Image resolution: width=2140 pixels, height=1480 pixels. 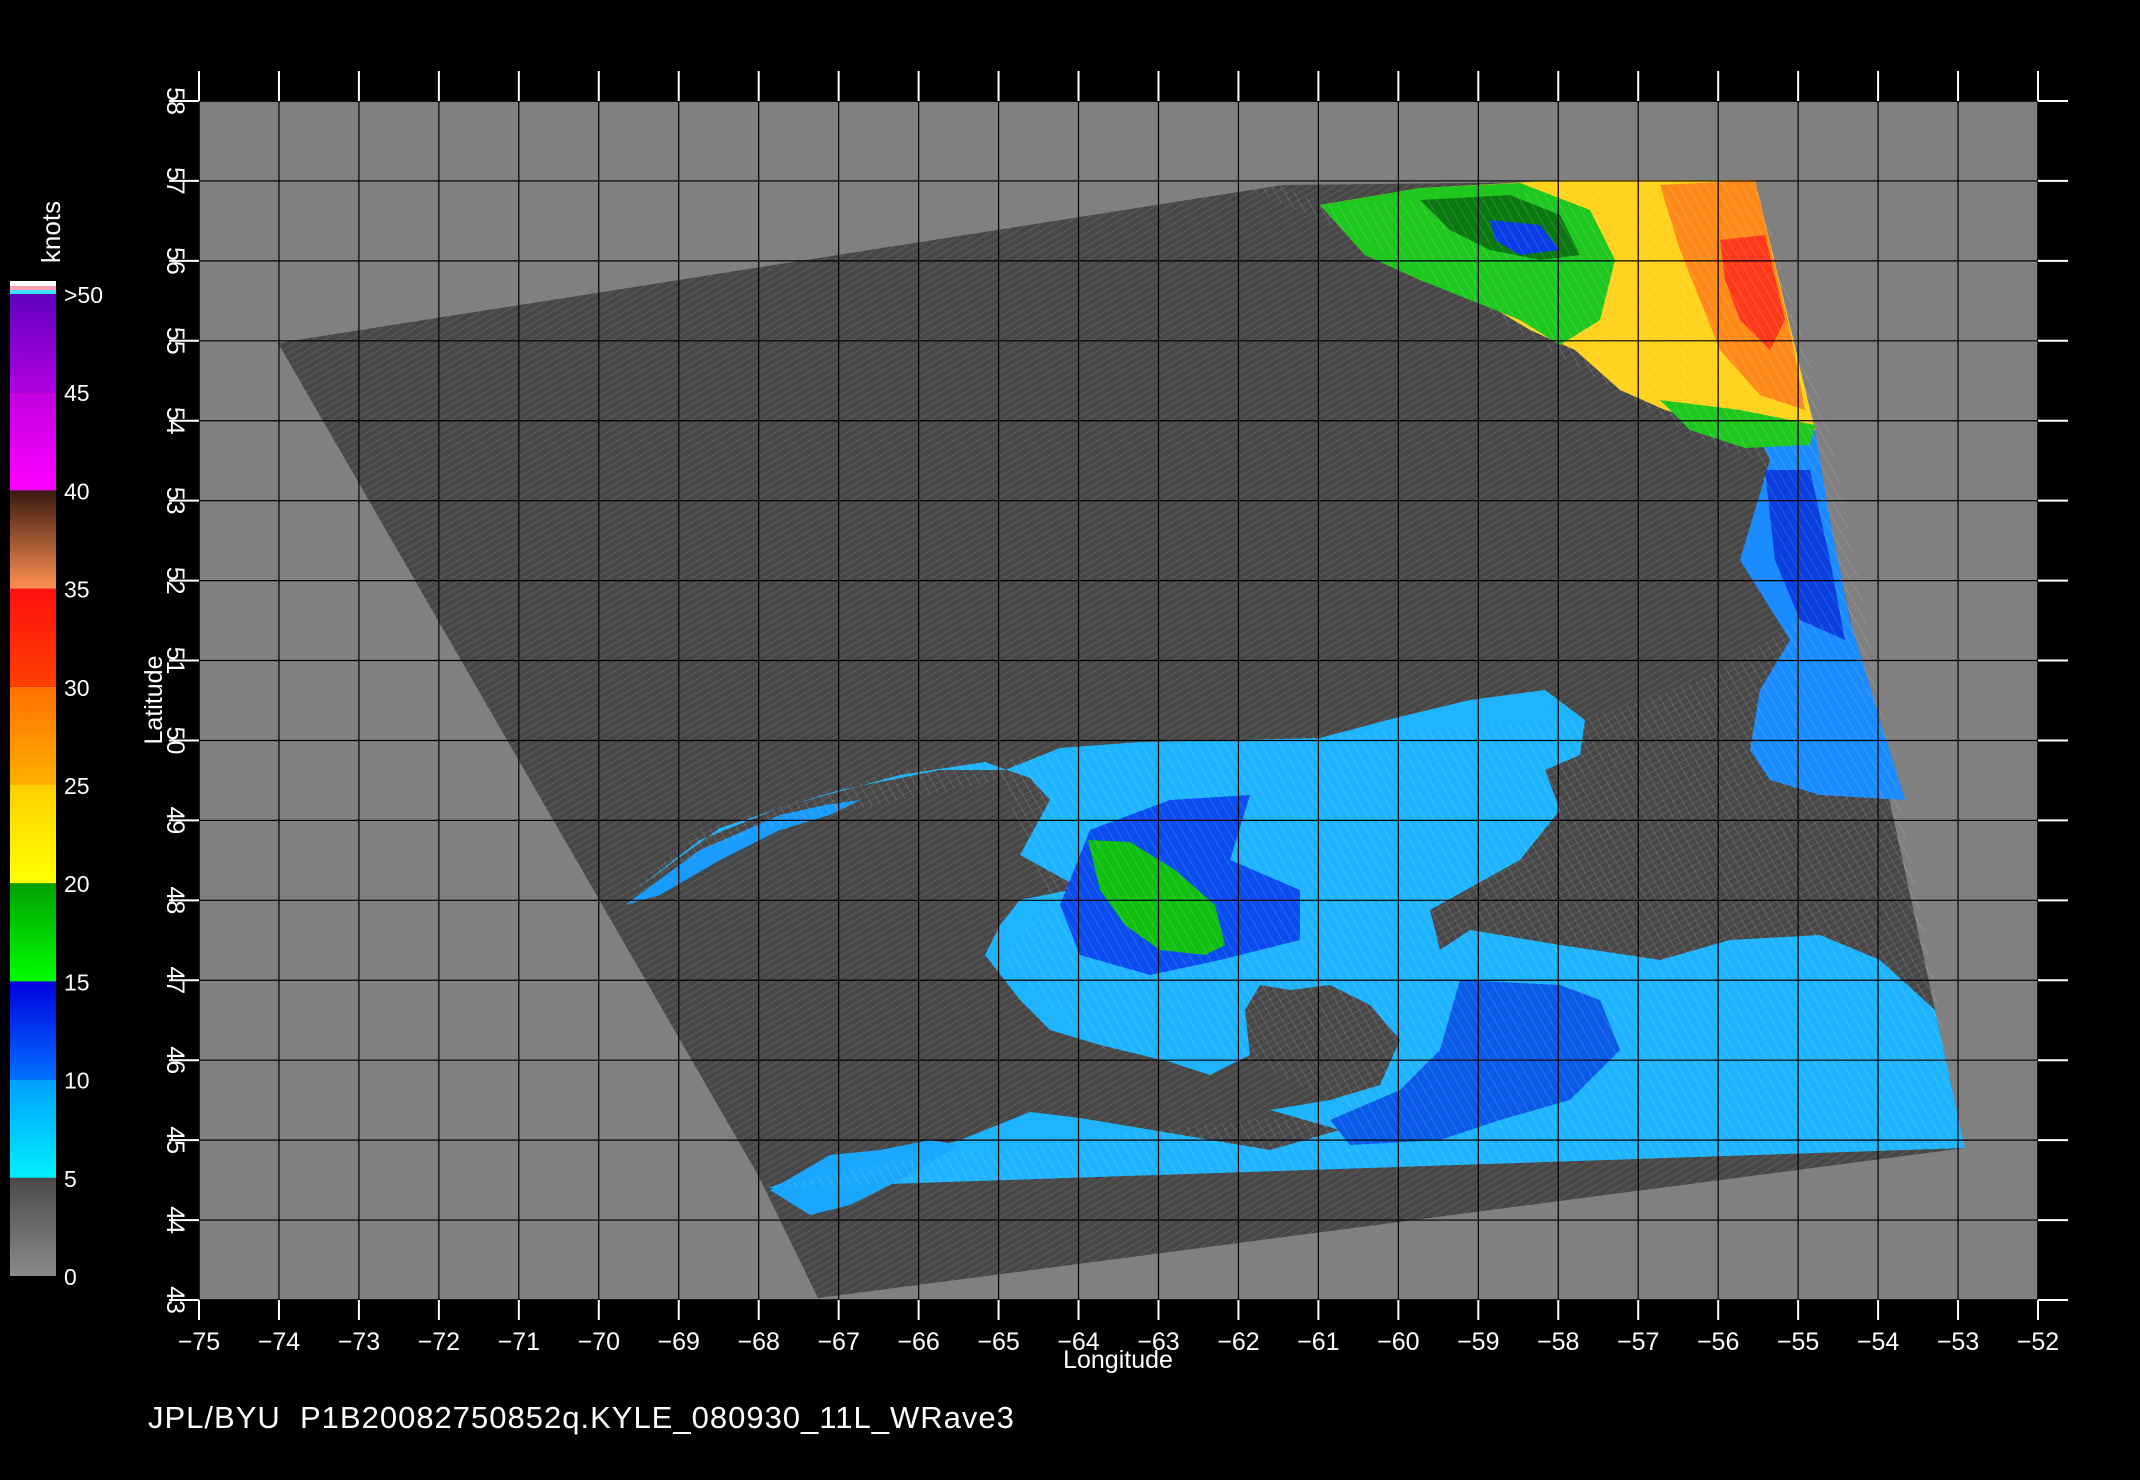 I want to click on lon-tick-label: −65, so click(x=998, y=1342).